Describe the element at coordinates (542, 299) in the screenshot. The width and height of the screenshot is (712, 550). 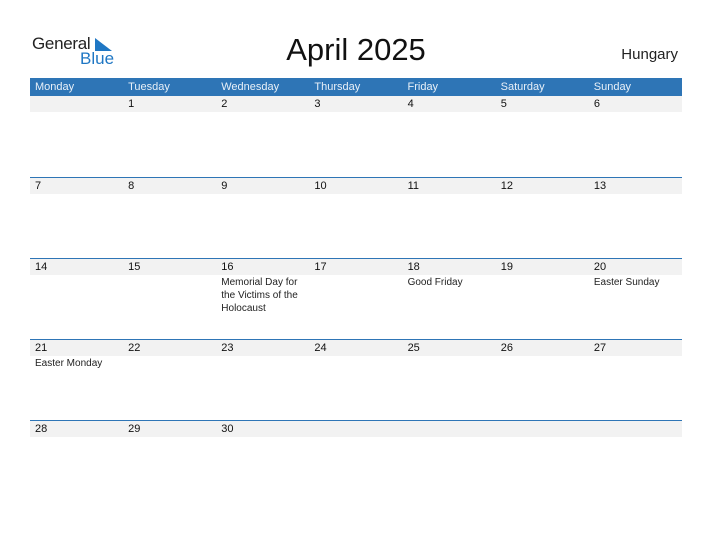
I see `day-cell: 19` at that location.